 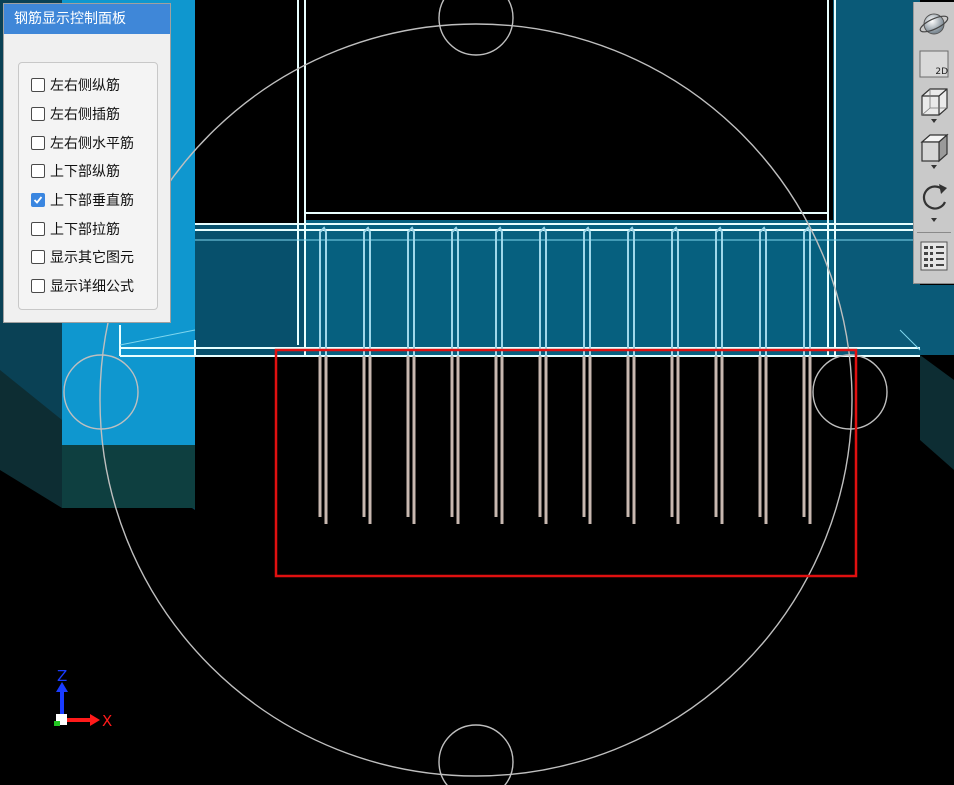 I want to click on option-left-right-dowel: 左右侧插筋, so click(x=88, y=114).